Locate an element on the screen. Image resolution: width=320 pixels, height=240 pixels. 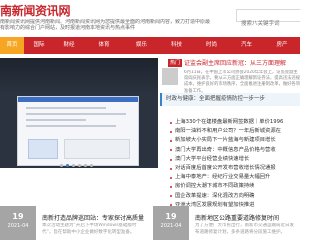
hot-badge: 热门 is located at coordinates (175, 62).